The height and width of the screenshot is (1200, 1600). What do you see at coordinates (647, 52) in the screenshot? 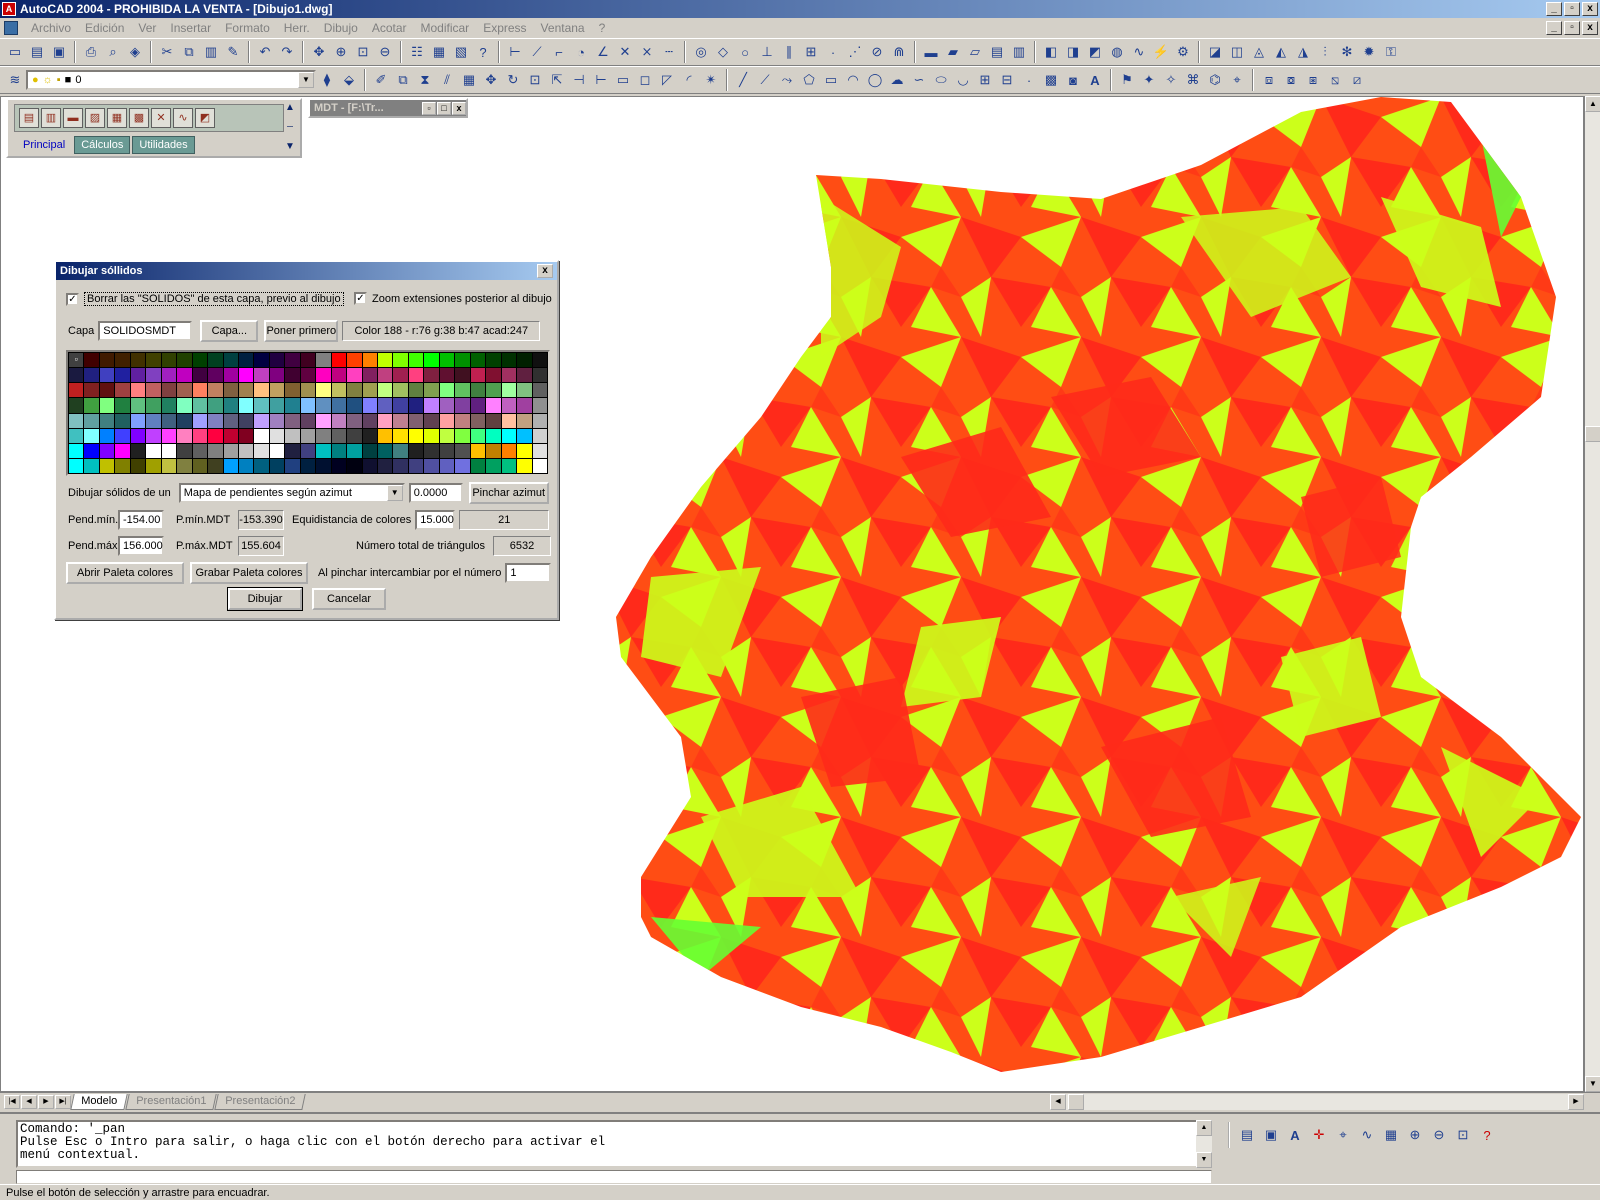
I see `snap-apparent-icon: ⨯` at bounding box center [647, 52].